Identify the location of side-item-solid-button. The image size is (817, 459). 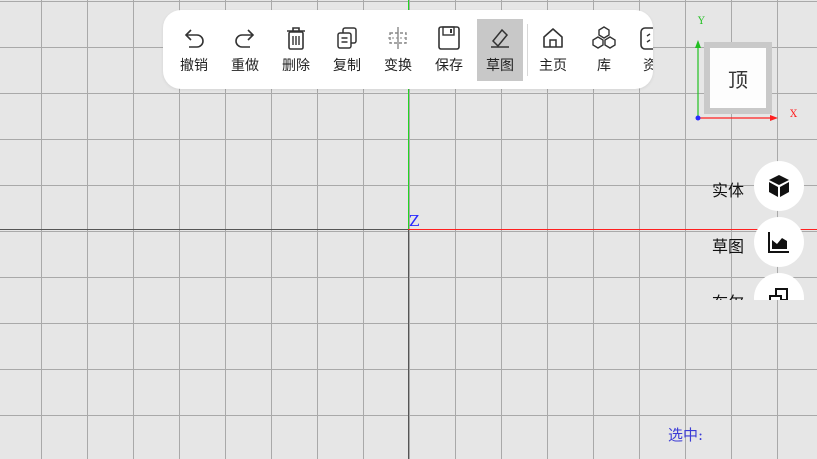
(779, 186).